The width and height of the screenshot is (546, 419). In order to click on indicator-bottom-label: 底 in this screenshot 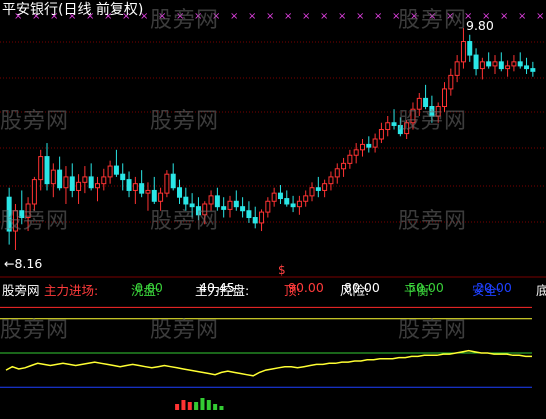, I will do `click(541, 290)`.